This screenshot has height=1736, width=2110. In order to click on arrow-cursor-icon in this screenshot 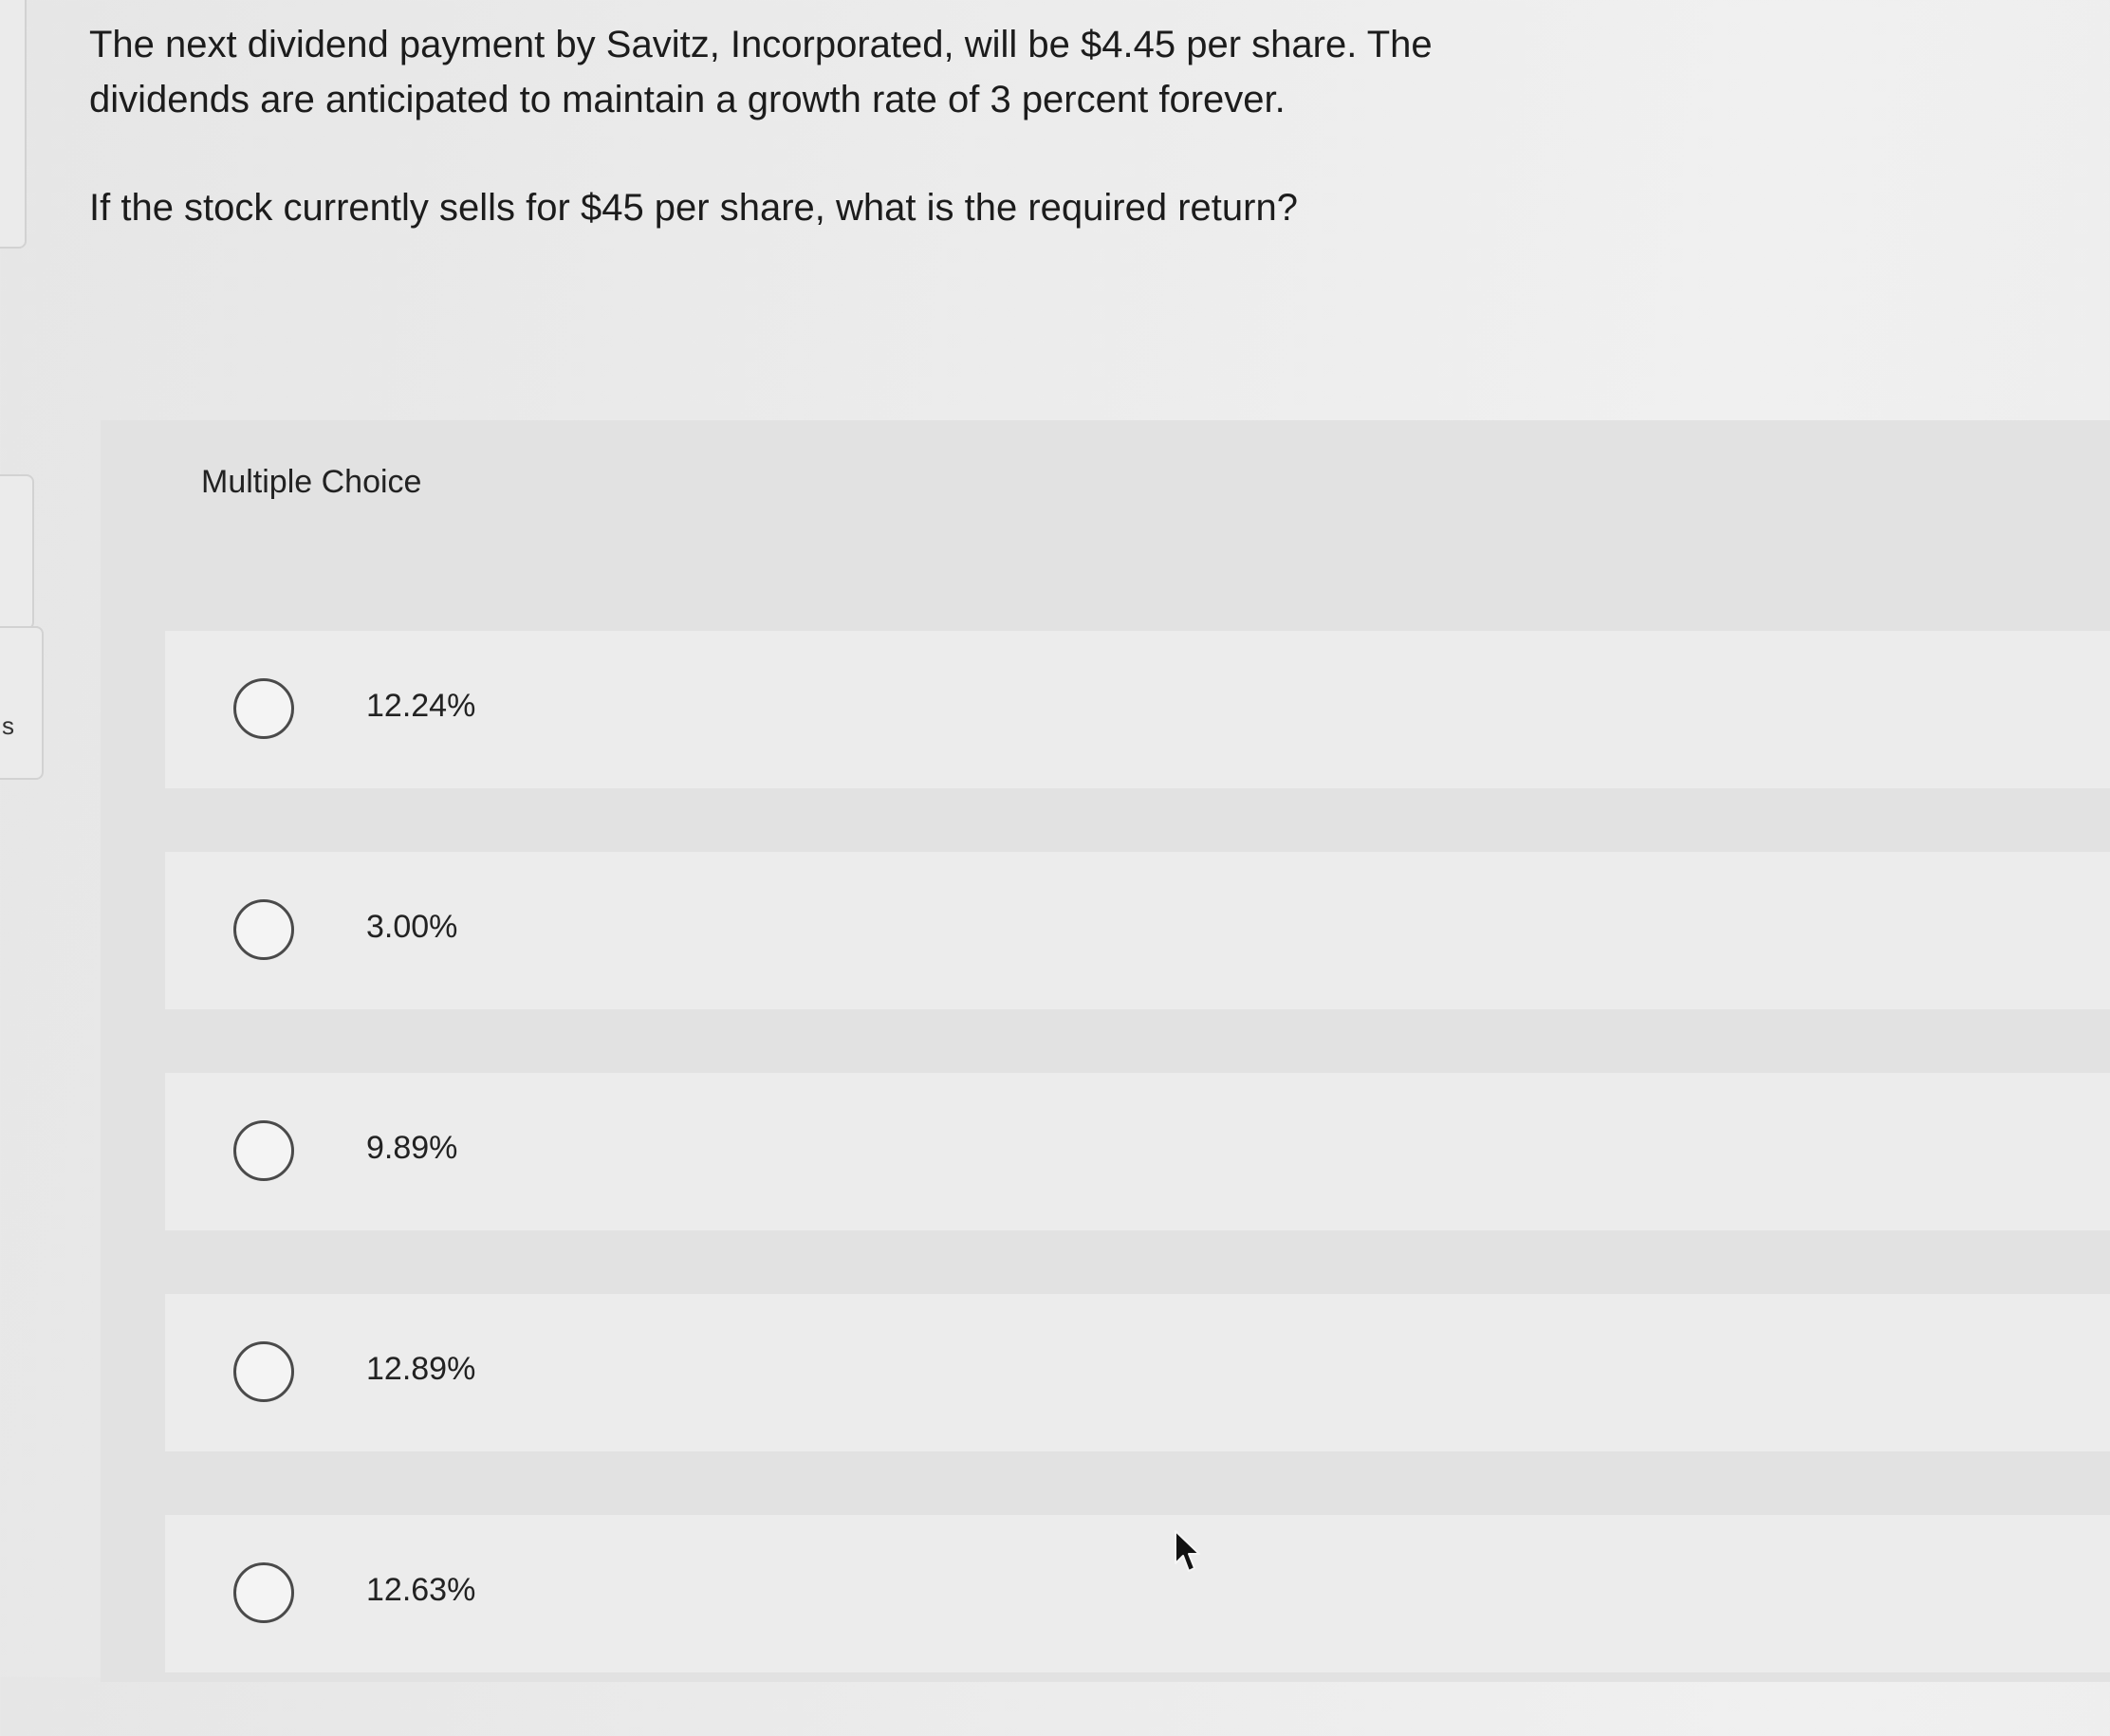, I will do `click(1187, 1551)`.